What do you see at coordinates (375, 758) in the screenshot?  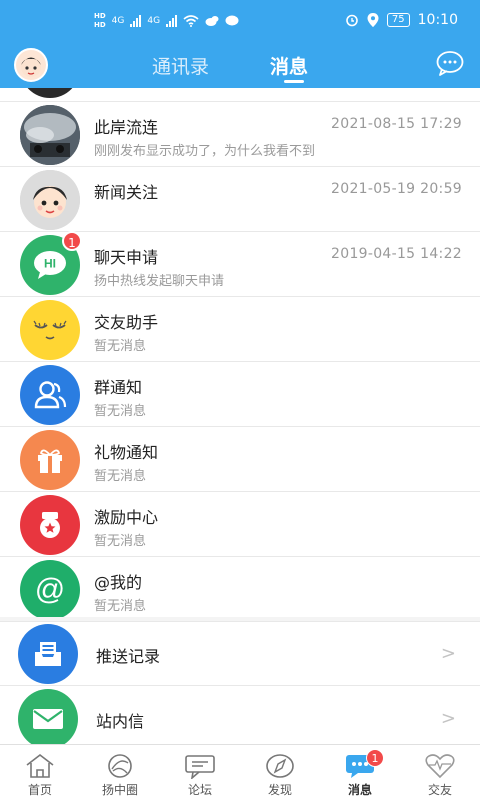 I see `tab-unread-badge: 1` at bounding box center [375, 758].